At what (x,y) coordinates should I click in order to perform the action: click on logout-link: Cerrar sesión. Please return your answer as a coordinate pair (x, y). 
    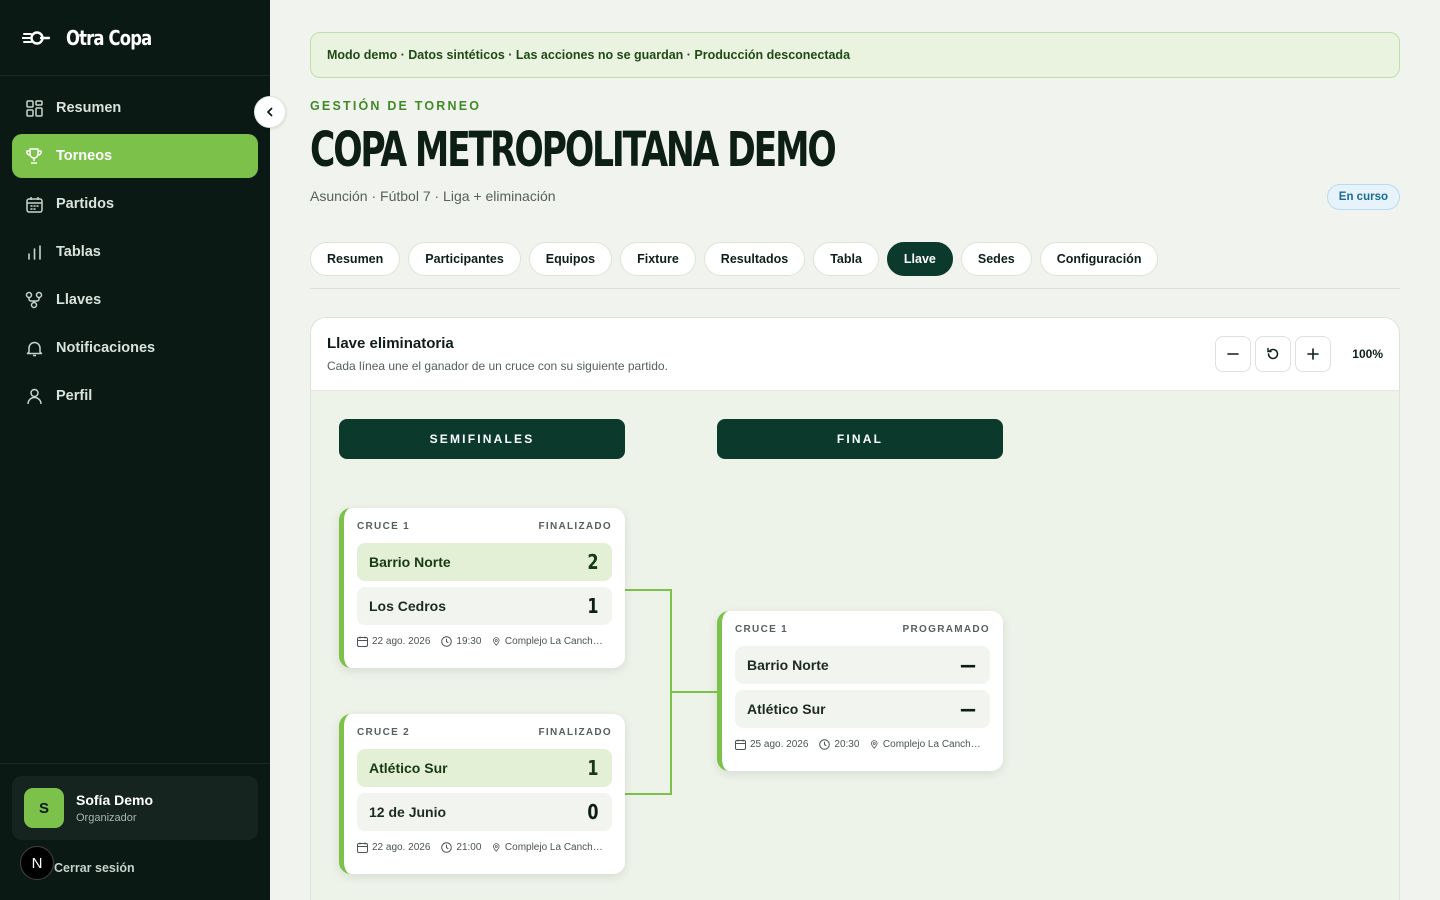
    Looking at the image, I should click on (94, 868).